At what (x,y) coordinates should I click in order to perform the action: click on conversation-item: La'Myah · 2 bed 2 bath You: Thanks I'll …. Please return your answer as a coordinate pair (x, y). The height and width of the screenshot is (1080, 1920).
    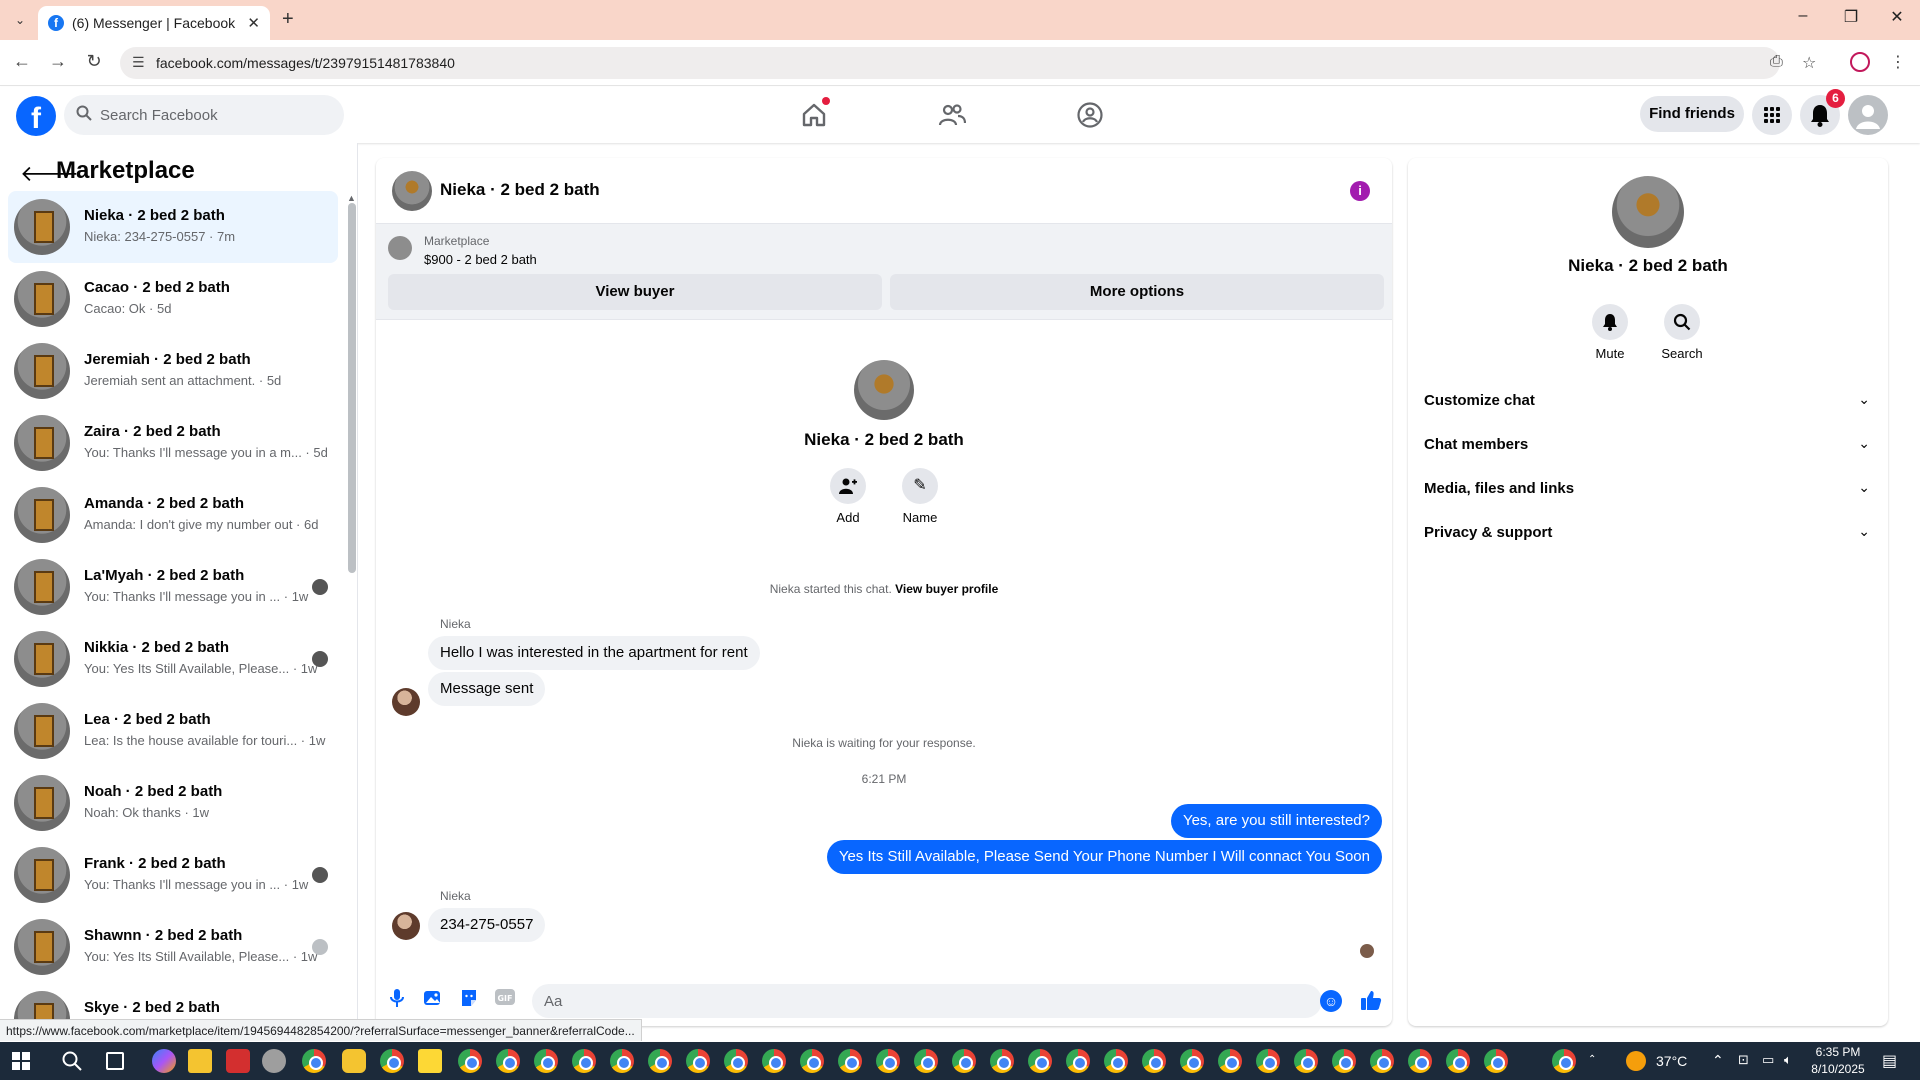
    Looking at the image, I should click on (173, 587).